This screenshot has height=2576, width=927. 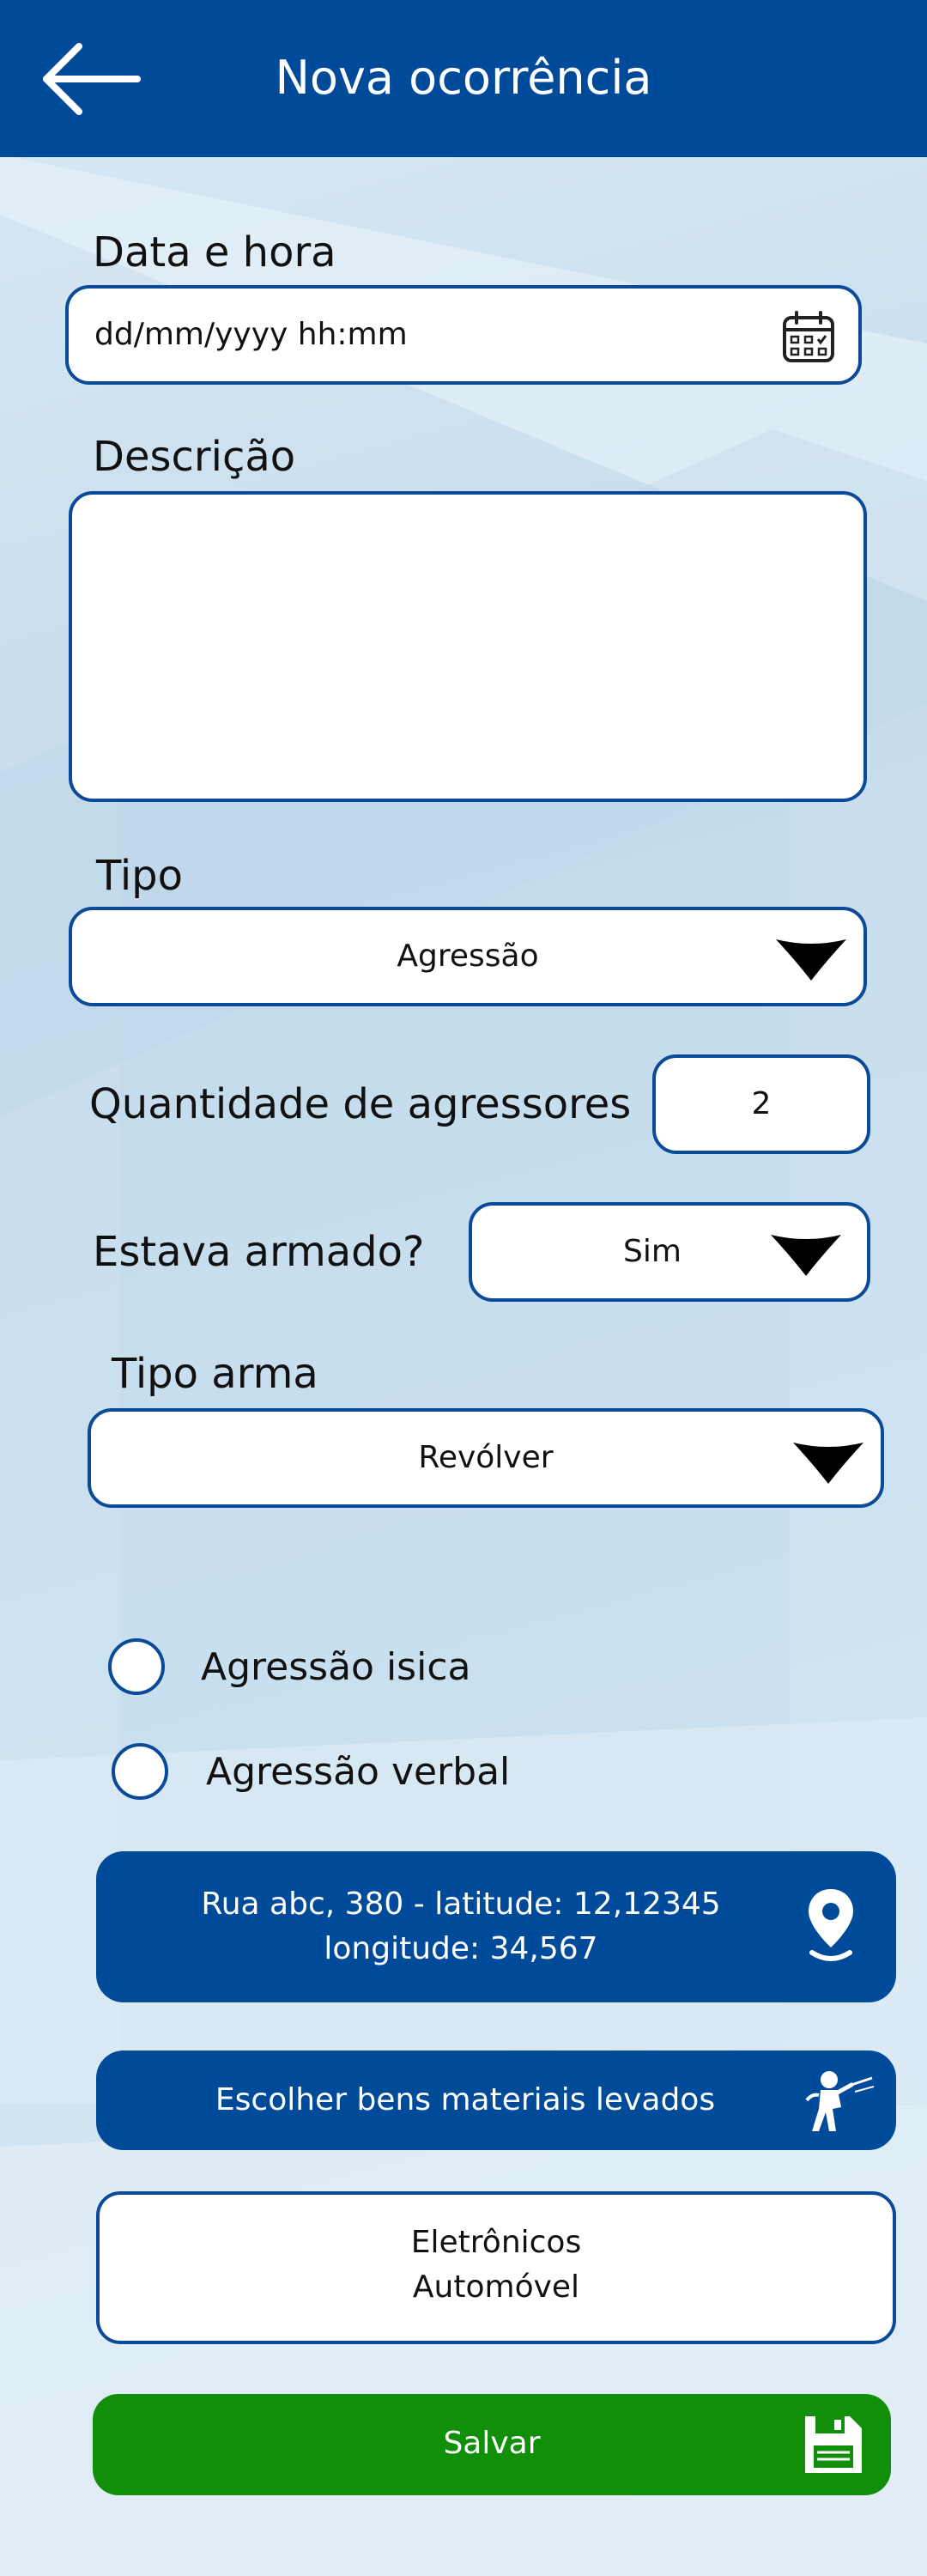 What do you see at coordinates (465, 2099) in the screenshot?
I see `bens-materiais-label: Escolher bens materiais levados` at bounding box center [465, 2099].